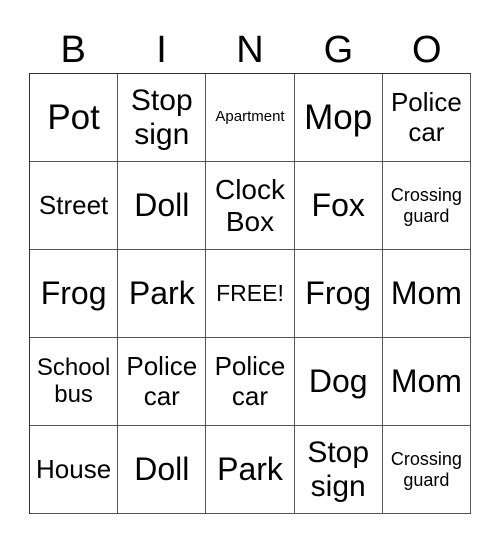  I want to click on bingo-cell: Mop, so click(338, 118).